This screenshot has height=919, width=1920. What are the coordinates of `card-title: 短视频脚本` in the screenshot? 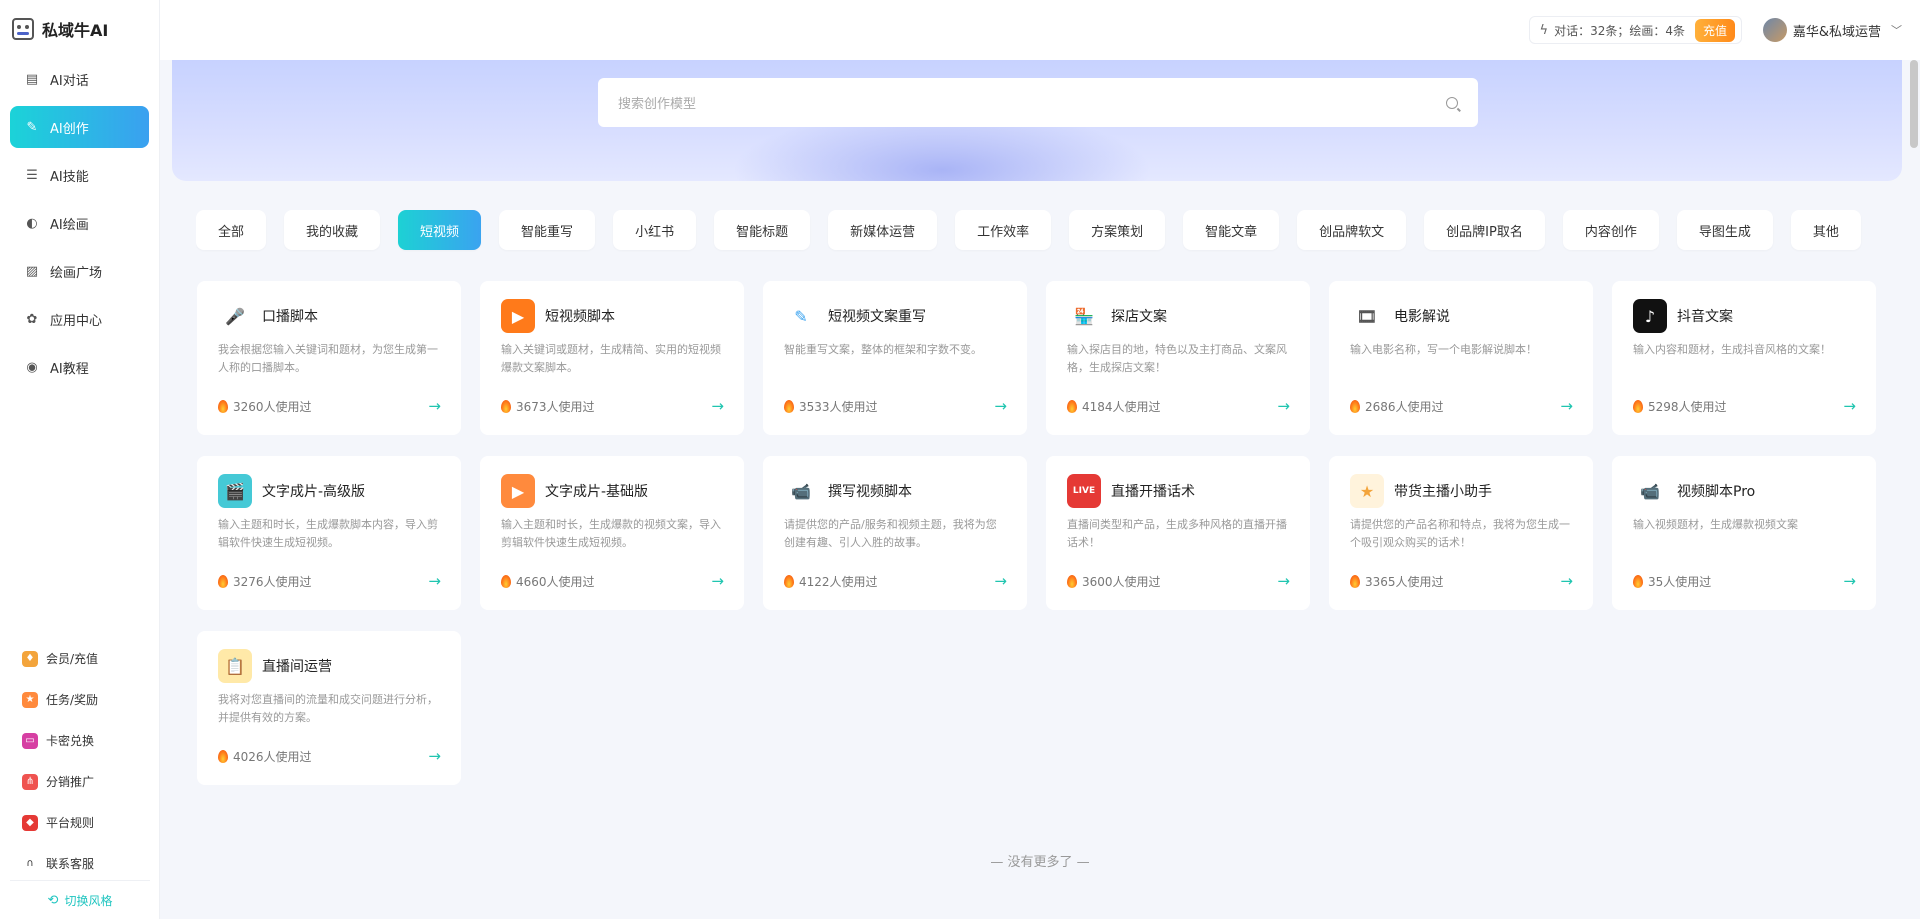 It's located at (580, 317).